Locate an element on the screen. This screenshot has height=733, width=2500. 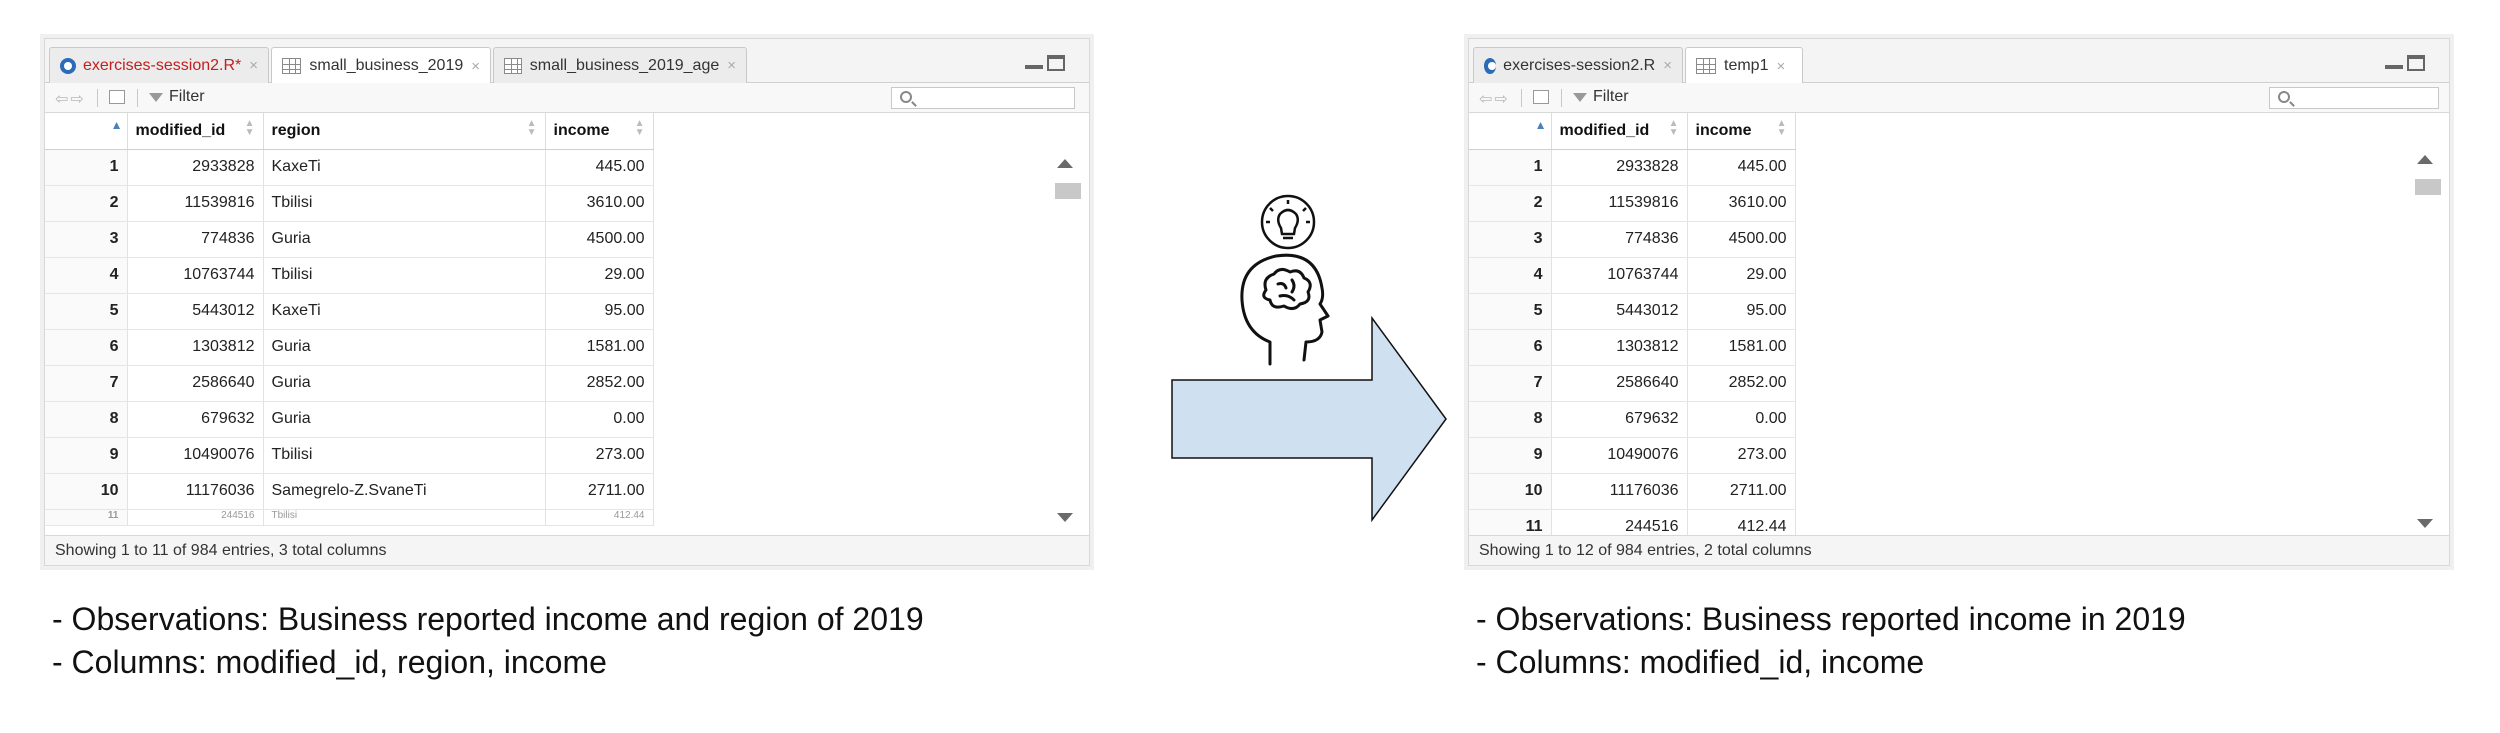
table-cell: 10490076 is located at coordinates (195, 455).